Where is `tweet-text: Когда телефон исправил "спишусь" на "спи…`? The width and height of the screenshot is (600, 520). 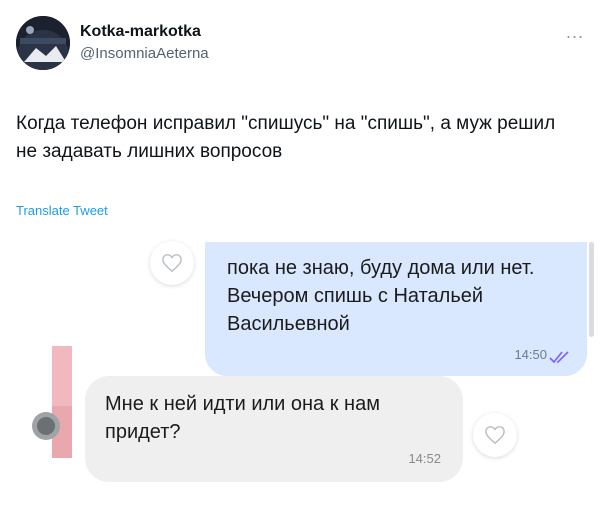
tweet-text: Когда телефон исправил "спишусь" на "спи… is located at coordinates (286, 137).